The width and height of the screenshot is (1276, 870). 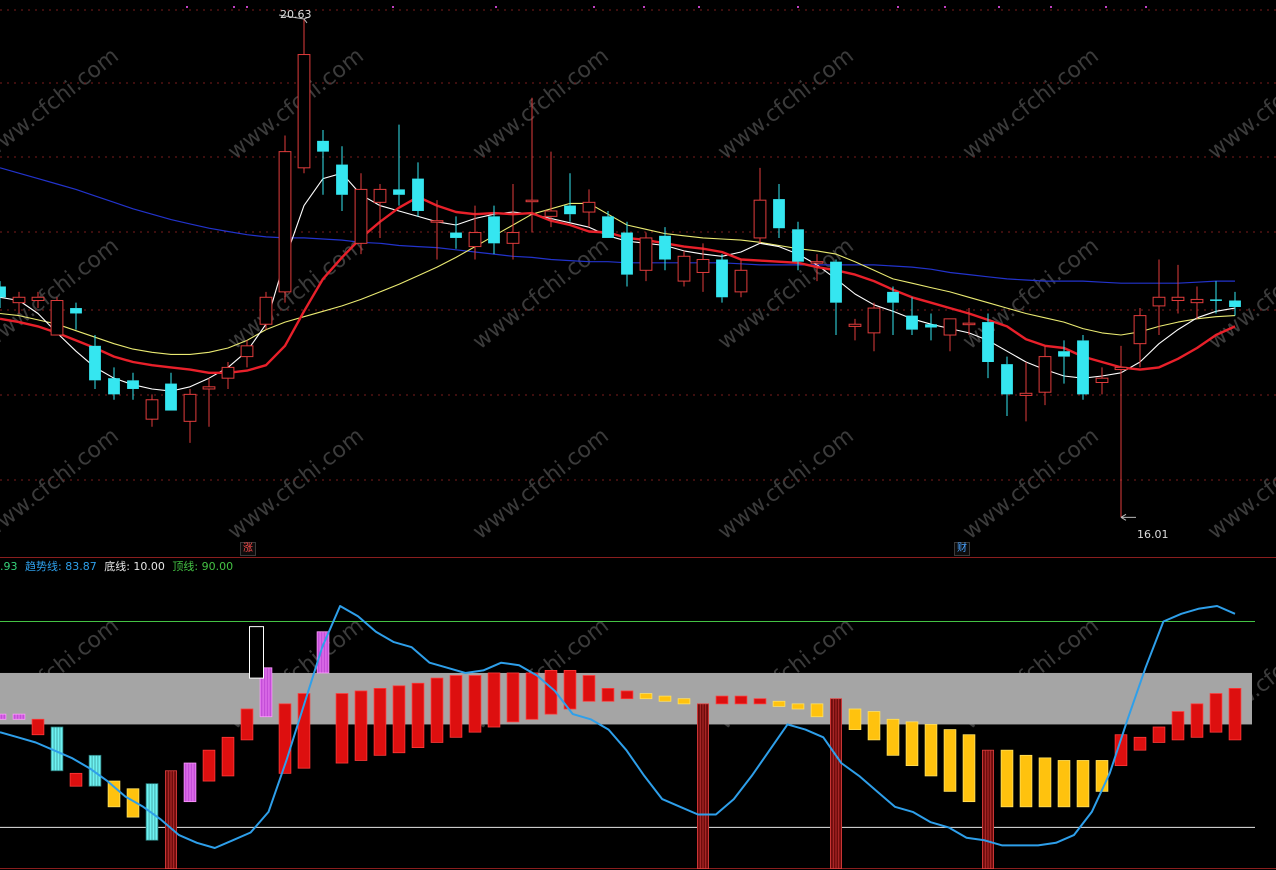 I want to click on legend-value: .93, so click(x=9, y=566).